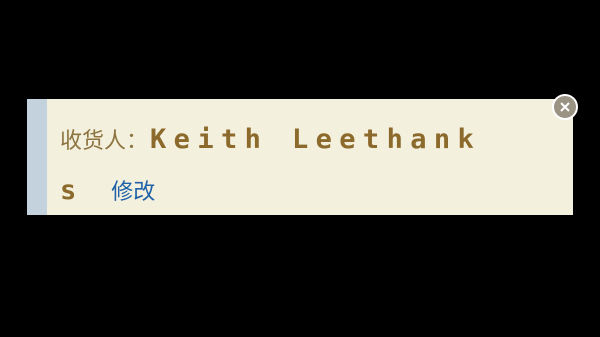  Describe the element at coordinates (37, 157) in the screenshot. I see `card-accent-bar` at that location.